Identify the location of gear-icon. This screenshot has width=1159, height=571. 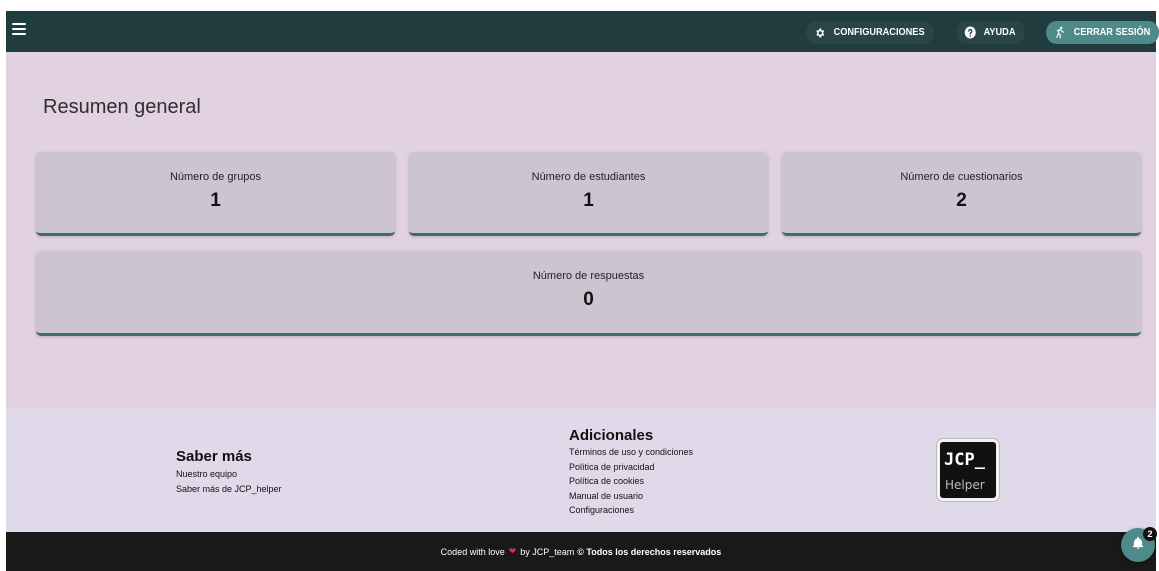
(819, 33).